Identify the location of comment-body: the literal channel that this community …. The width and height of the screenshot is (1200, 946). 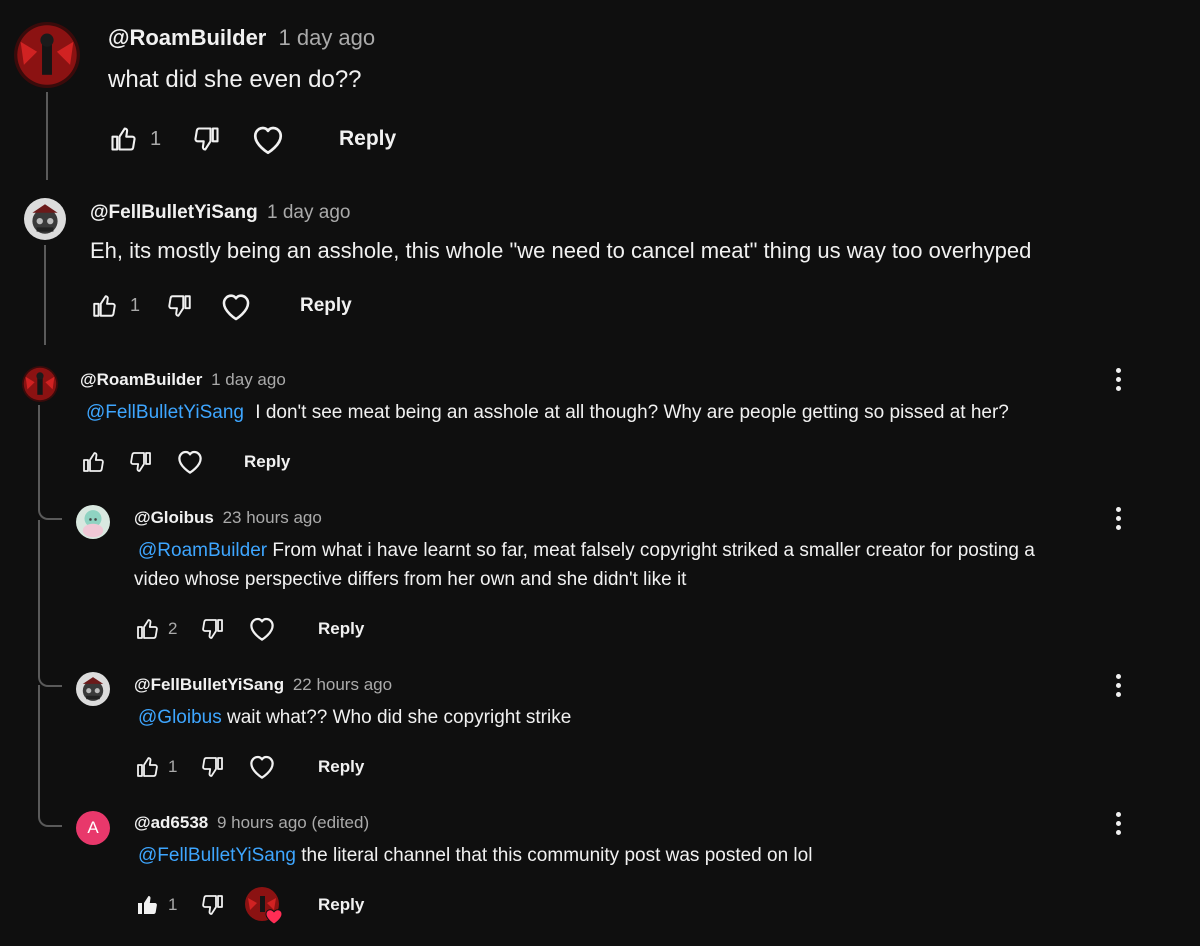
(557, 855).